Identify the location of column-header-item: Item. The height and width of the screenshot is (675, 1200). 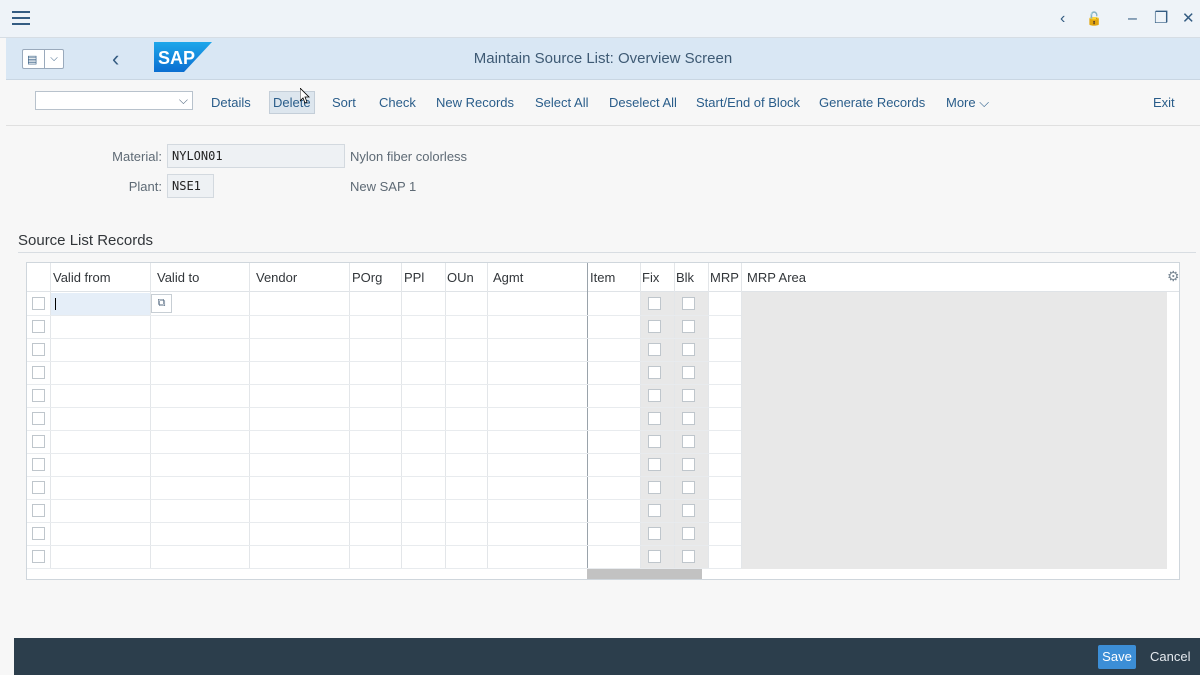
(602, 277).